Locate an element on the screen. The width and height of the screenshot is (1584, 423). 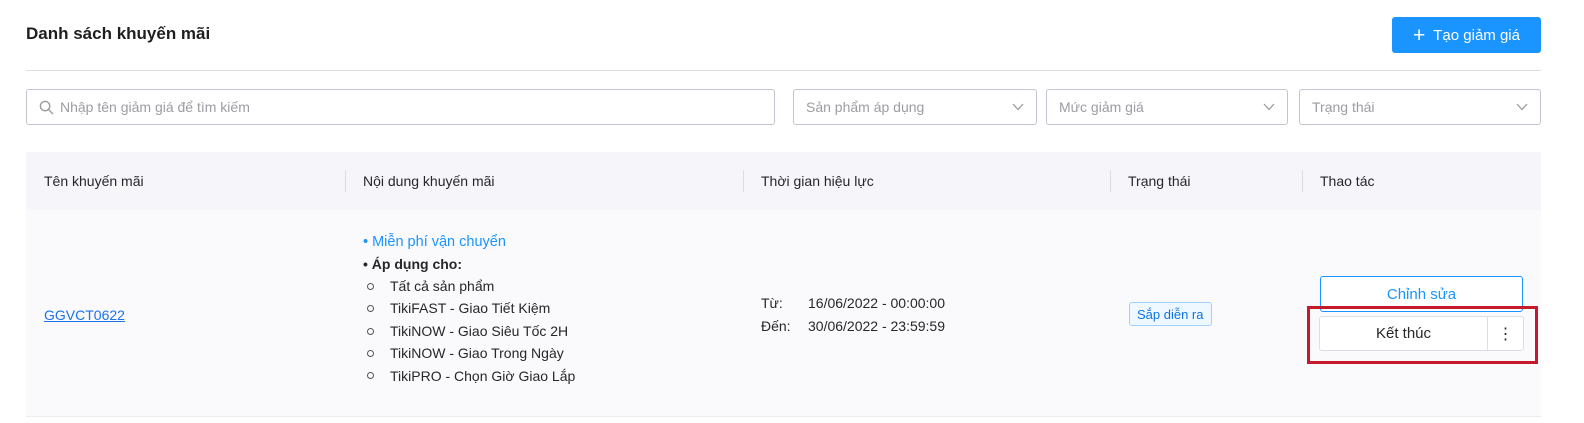
edit-button: Chỉnh sửa is located at coordinates (1421, 294).